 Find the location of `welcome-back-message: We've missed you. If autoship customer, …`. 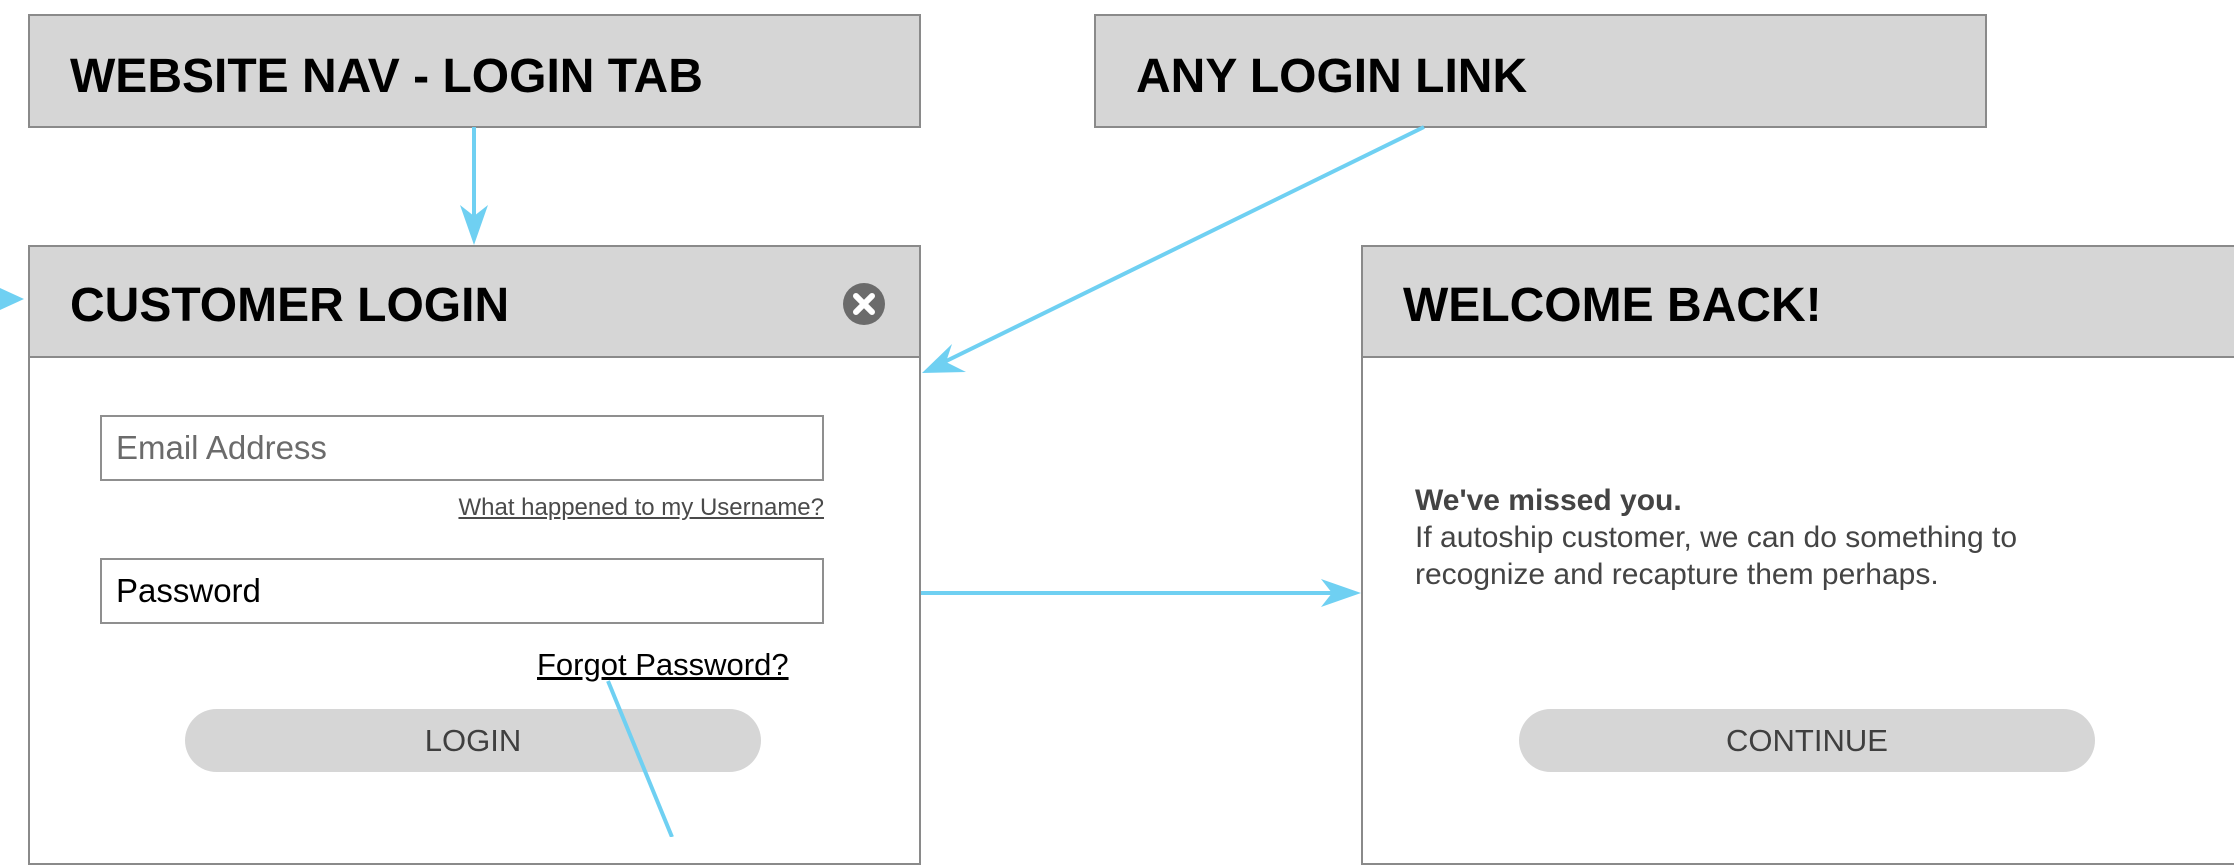

welcome-back-message: We've missed you. If autoship customer, … is located at coordinates (1716, 537).